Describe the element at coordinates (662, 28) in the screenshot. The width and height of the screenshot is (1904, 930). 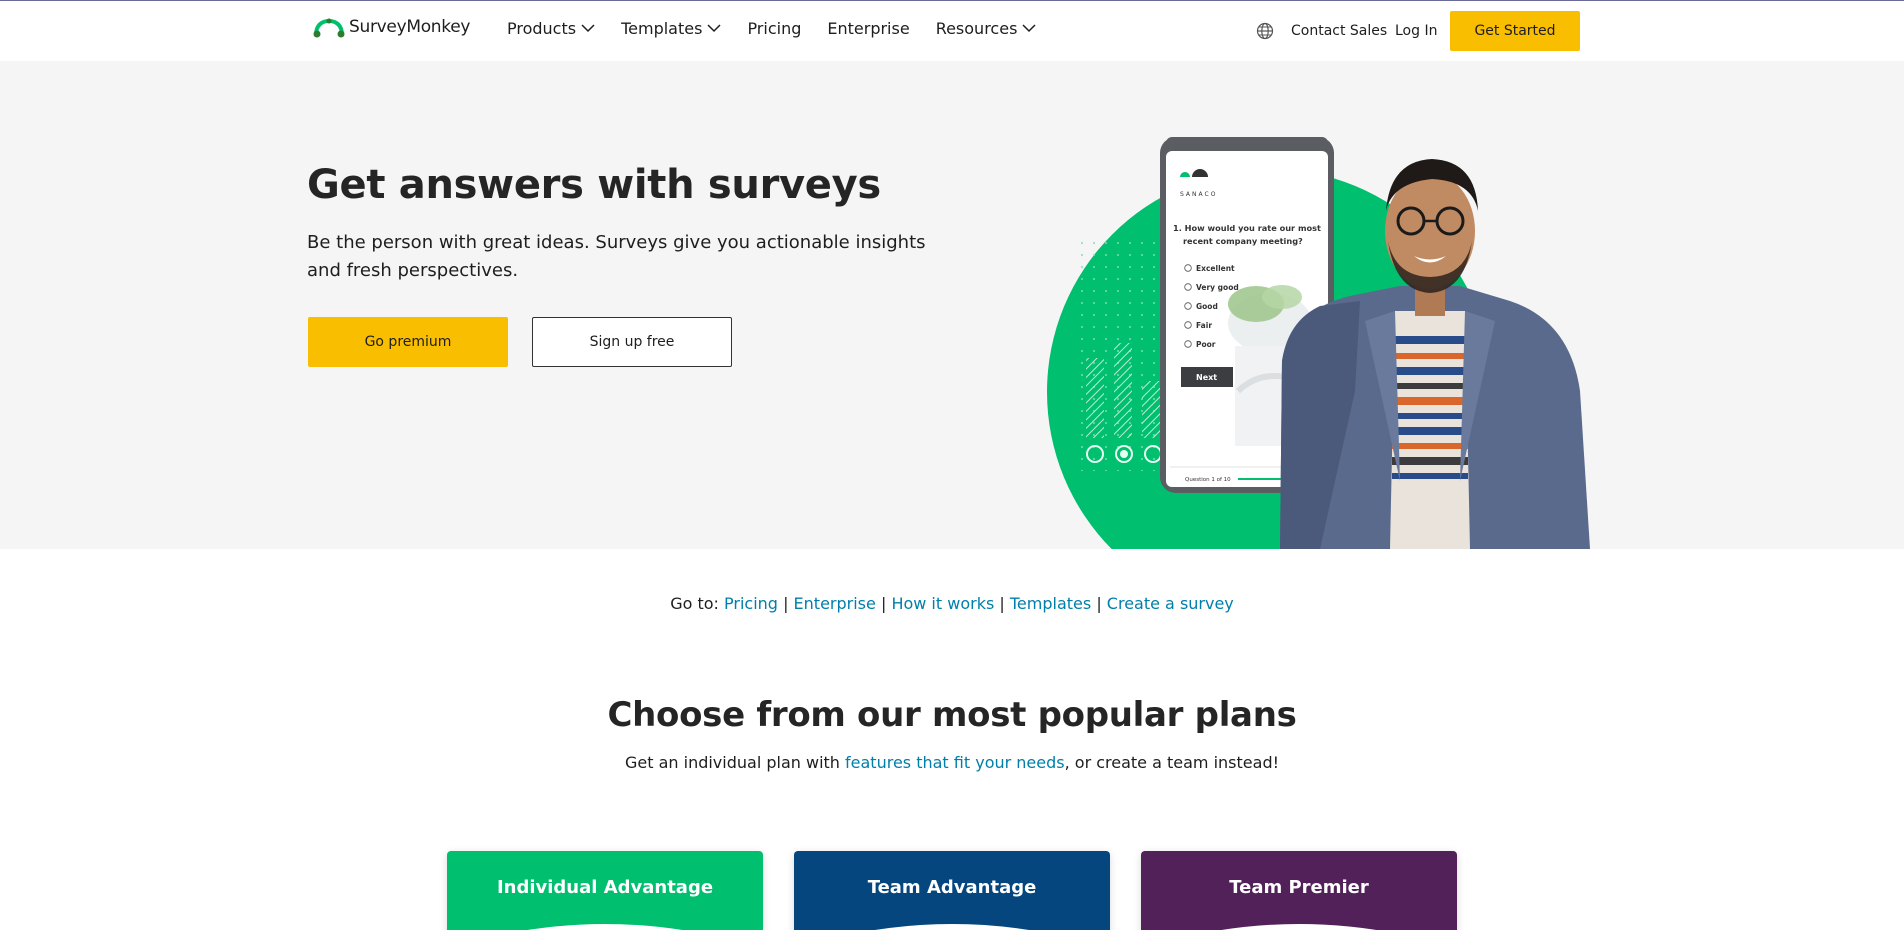
I see `nav-templates-label: Templates` at that location.